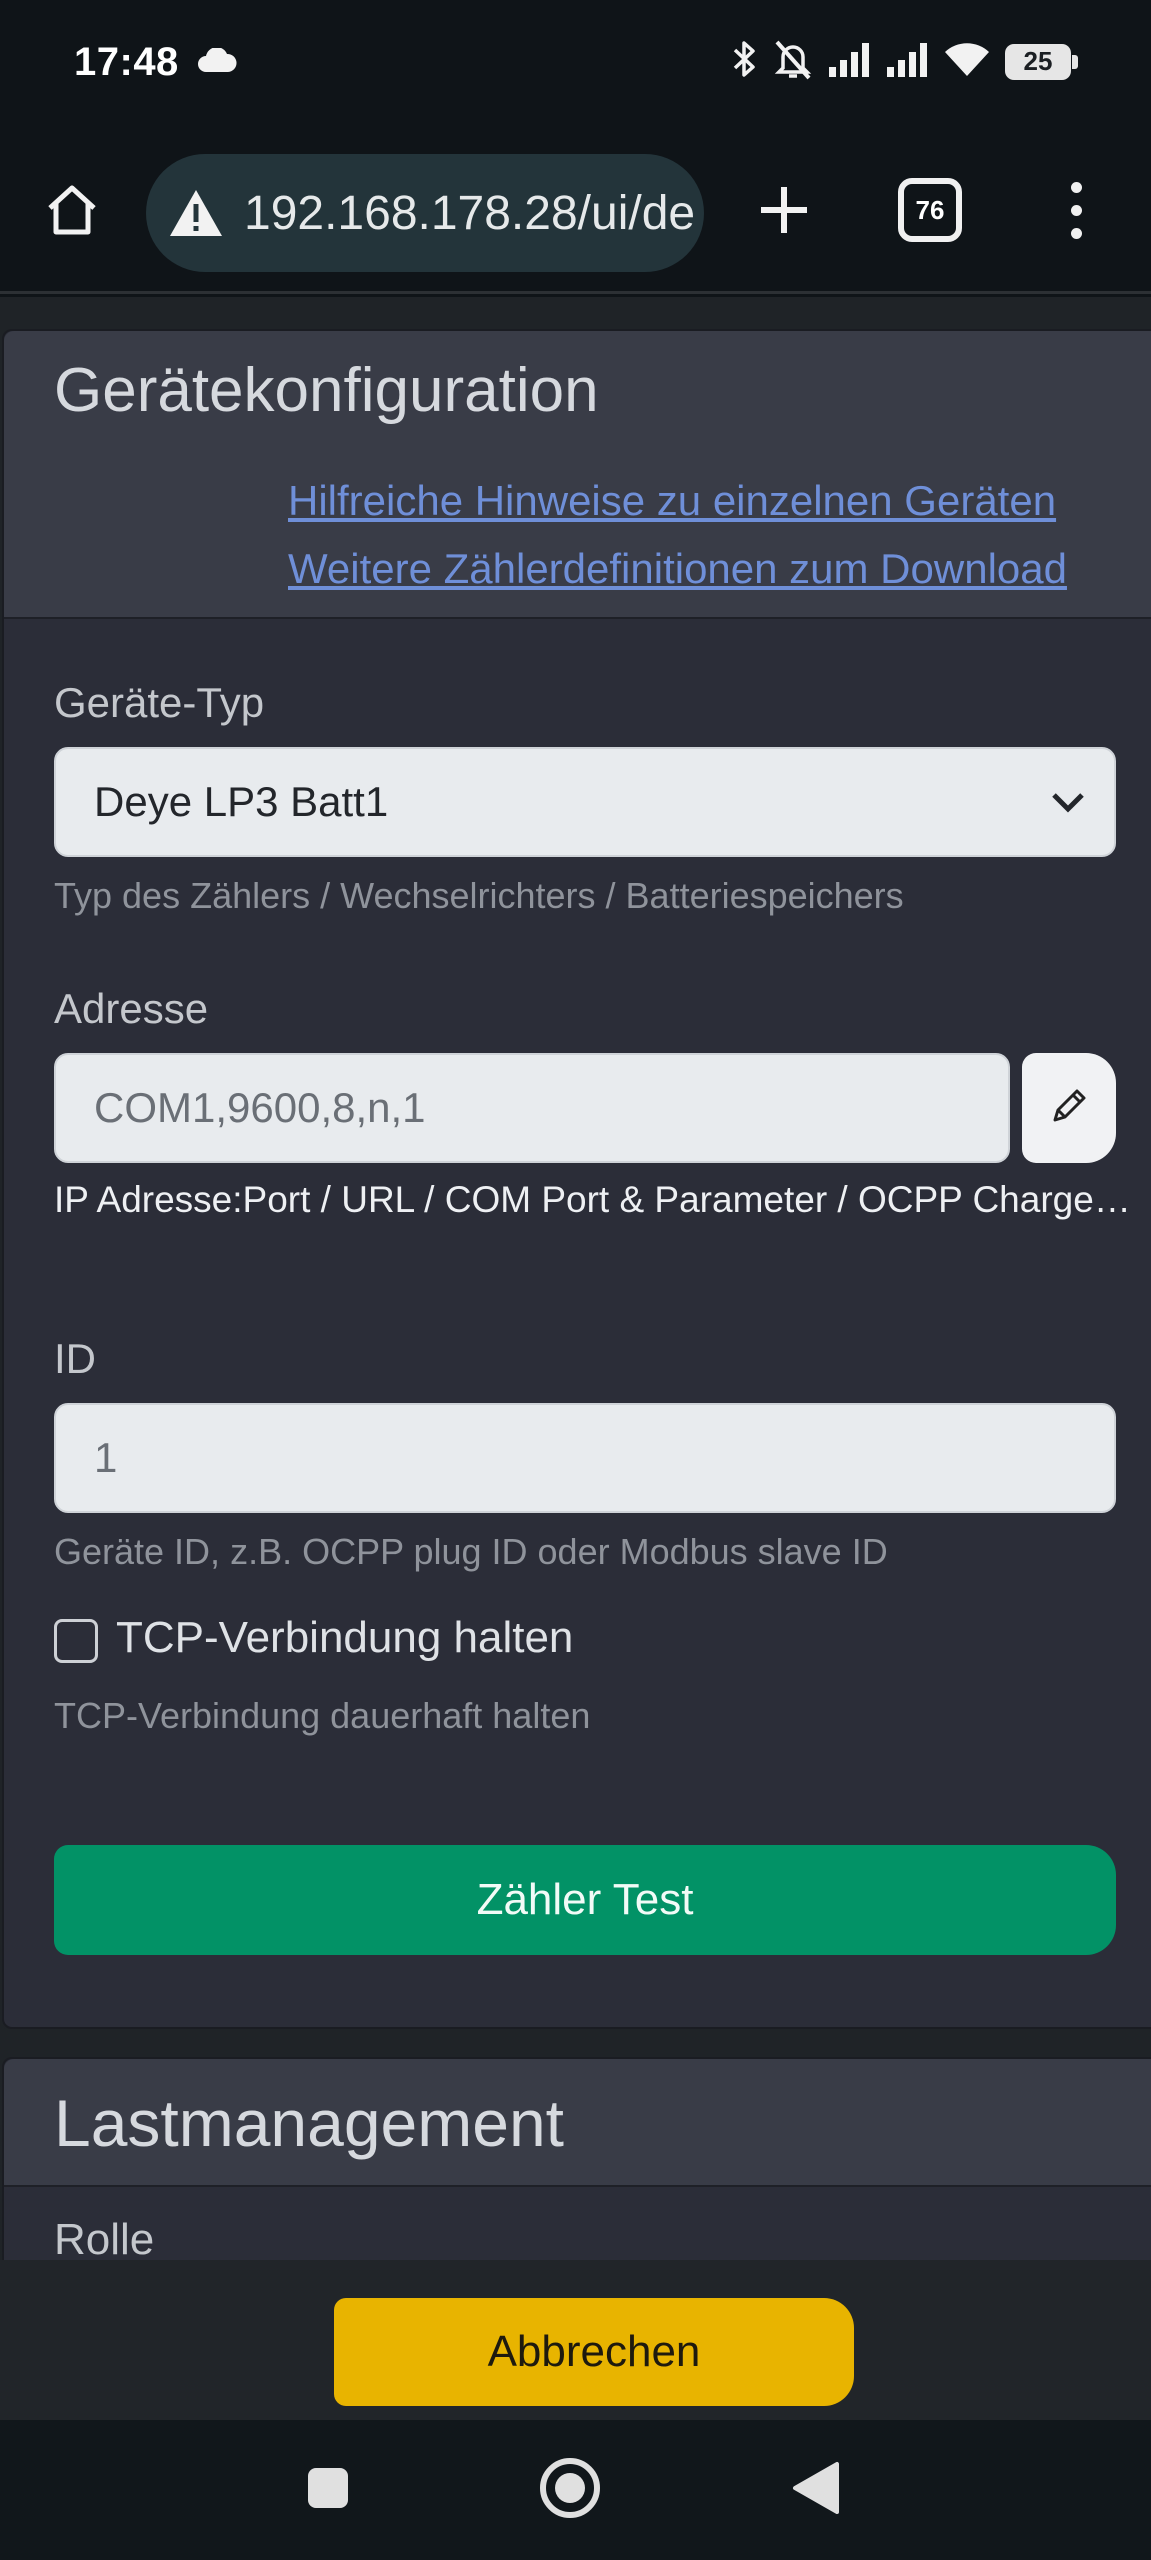 The image size is (1151, 2560). I want to click on action-bar: Abbrechen, so click(575, 2340).